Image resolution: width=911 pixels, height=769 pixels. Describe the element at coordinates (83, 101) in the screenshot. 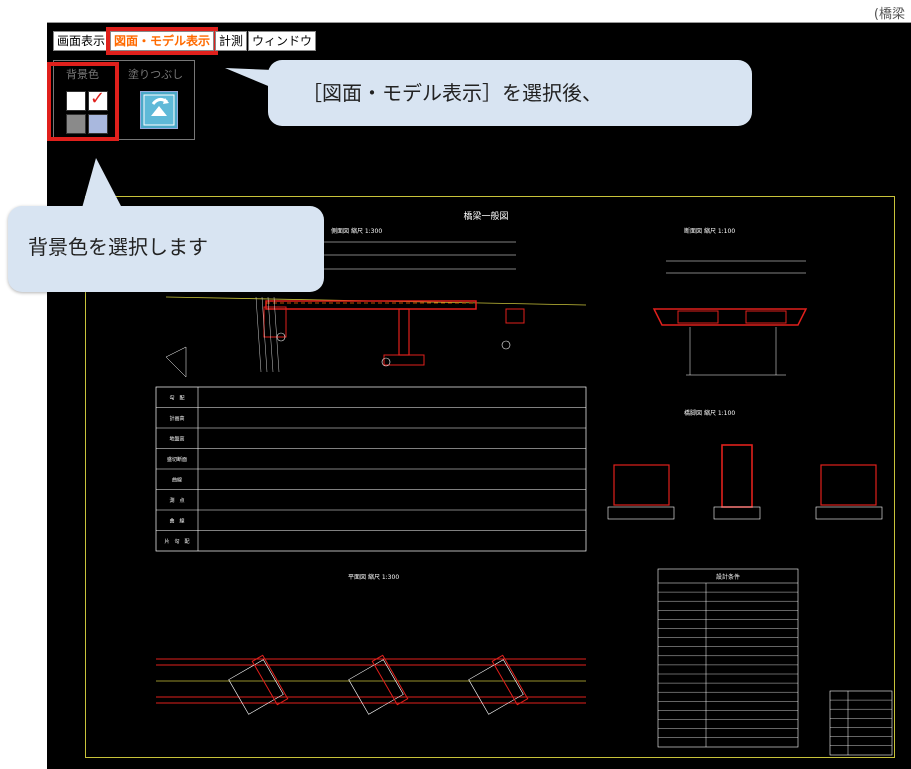

I see `bg-color-highlight-box` at that location.